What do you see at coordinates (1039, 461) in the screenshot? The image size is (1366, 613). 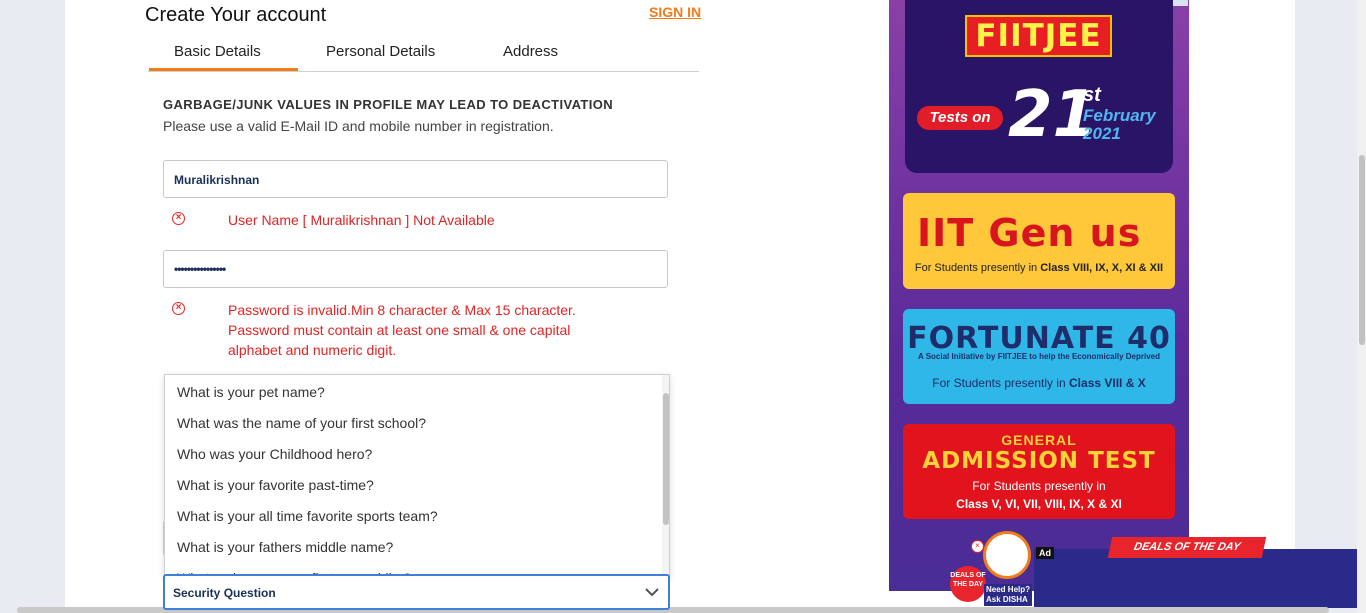 I see `admission-title: ADMISSION TEST` at bounding box center [1039, 461].